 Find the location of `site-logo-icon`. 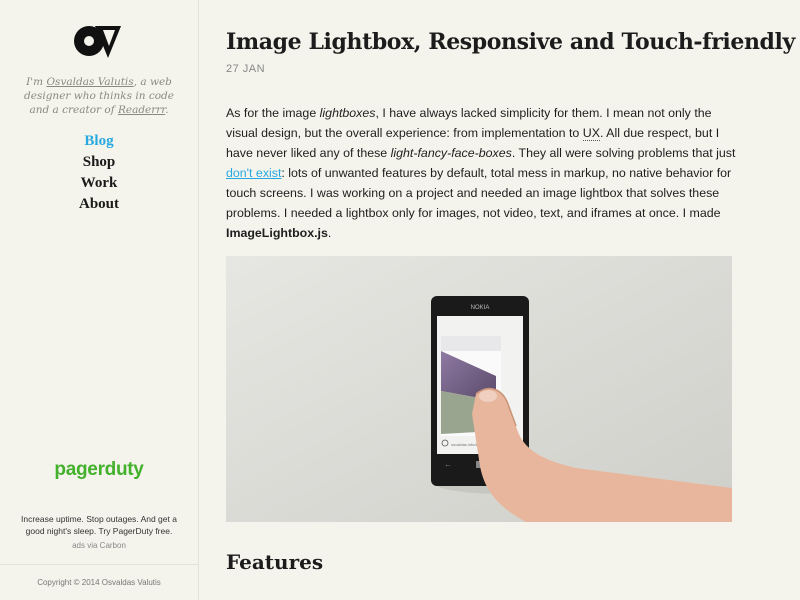

site-logo-icon is located at coordinates (98, 41).